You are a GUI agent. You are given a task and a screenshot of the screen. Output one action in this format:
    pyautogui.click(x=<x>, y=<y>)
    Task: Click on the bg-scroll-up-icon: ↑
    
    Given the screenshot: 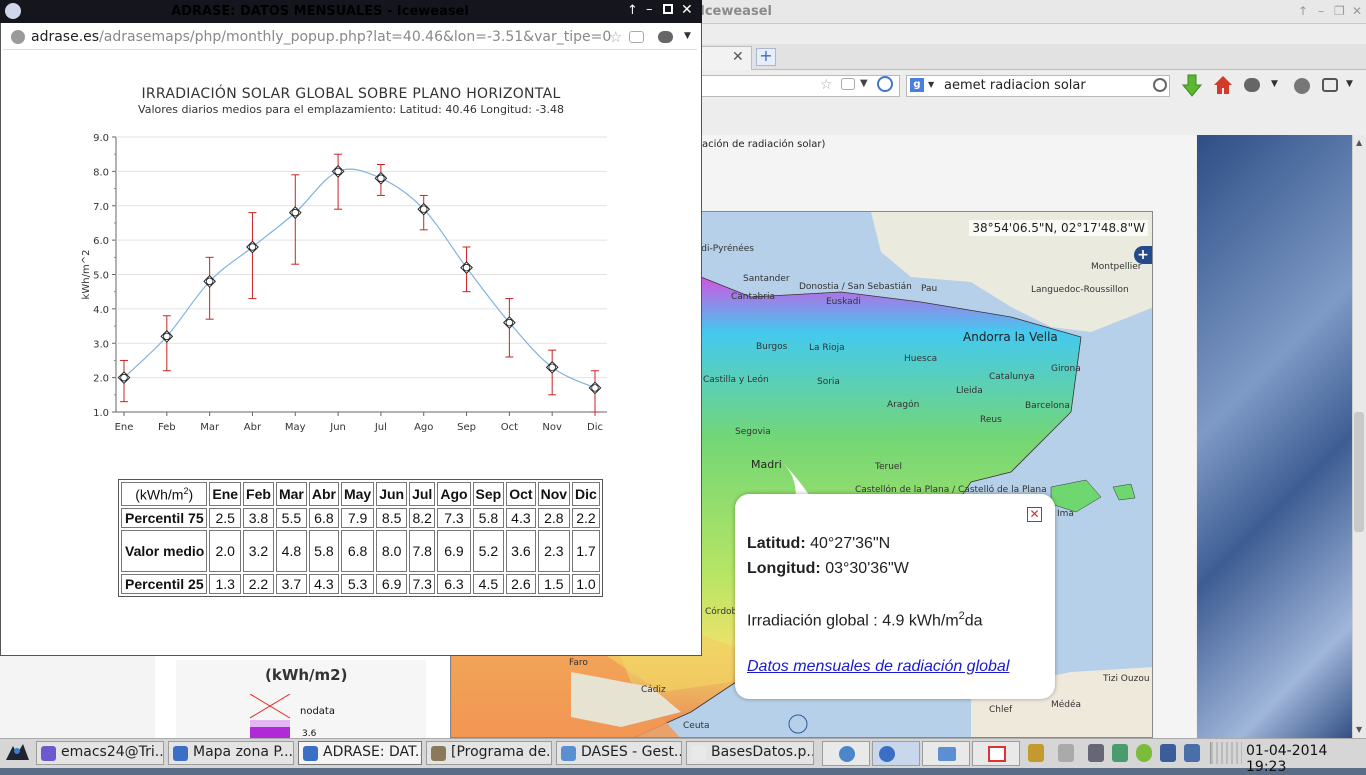 What is the action you would take?
    pyautogui.click(x=1303, y=11)
    